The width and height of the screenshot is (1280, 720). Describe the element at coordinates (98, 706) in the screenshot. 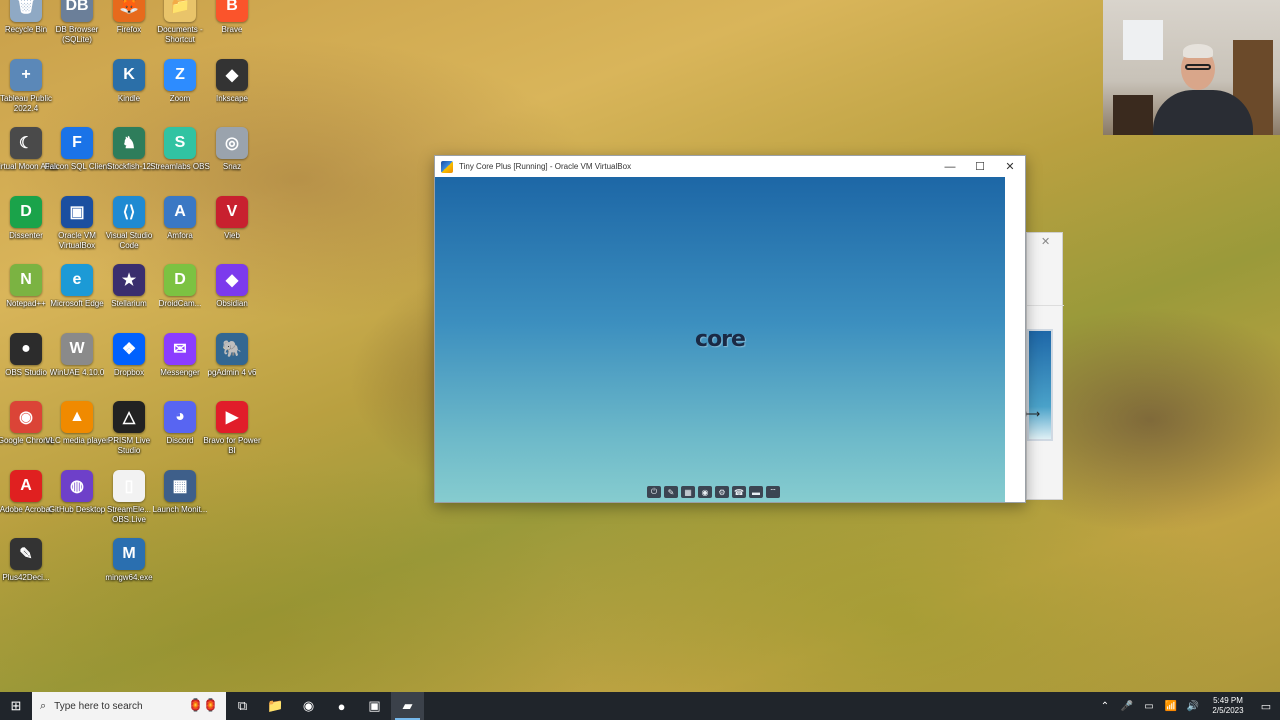

I see `search-placeholder: Type here to search` at that location.